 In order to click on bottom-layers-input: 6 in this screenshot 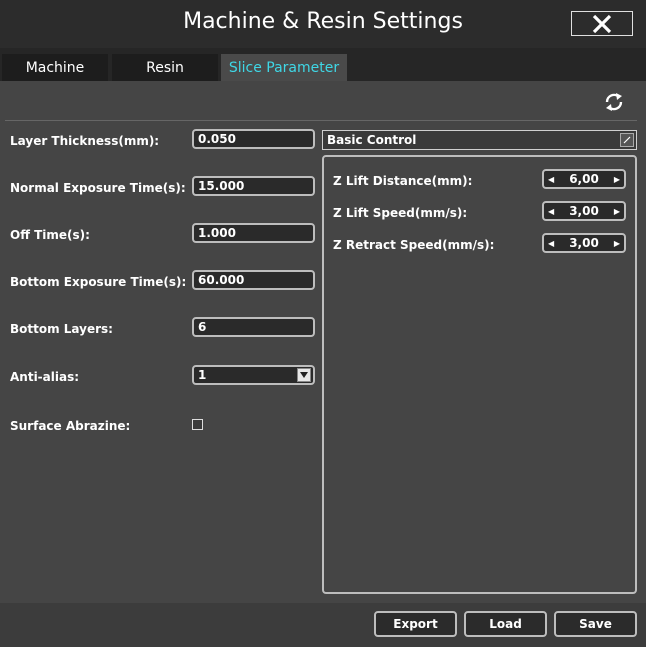, I will do `click(253, 327)`.